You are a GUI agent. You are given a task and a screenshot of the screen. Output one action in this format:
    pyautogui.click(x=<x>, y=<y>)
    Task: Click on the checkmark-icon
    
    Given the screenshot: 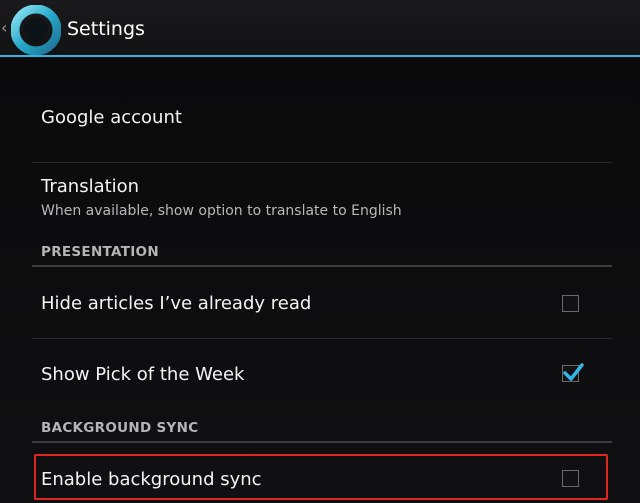 What is the action you would take?
    pyautogui.click(x=573, y=372)
    